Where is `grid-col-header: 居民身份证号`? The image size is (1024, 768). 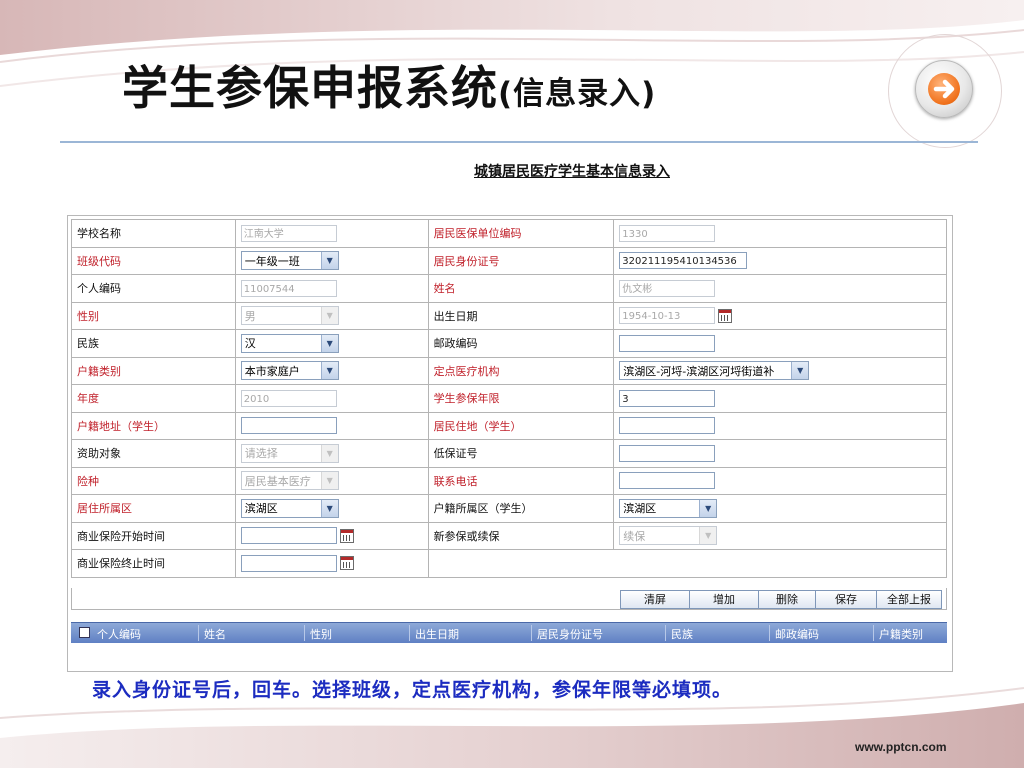
grid-col-header: 居民身份证号 is located at coordinates (570, 634).